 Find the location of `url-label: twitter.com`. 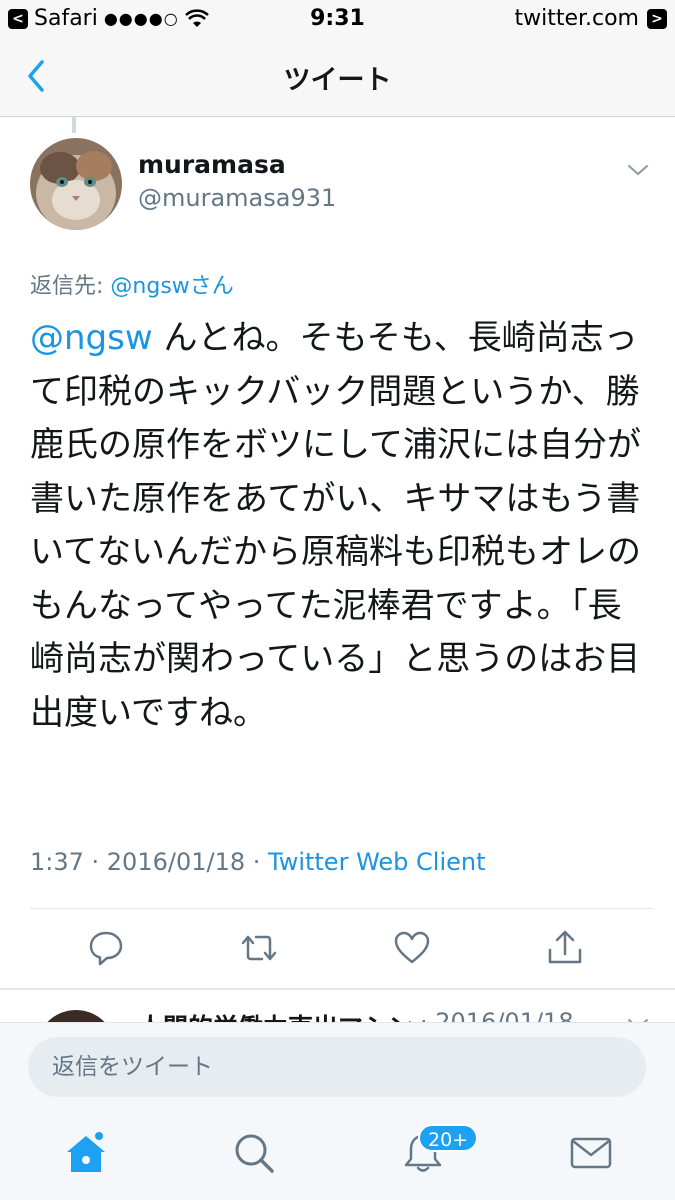

url-label: twitter.com is located at coordinates (576, 18).